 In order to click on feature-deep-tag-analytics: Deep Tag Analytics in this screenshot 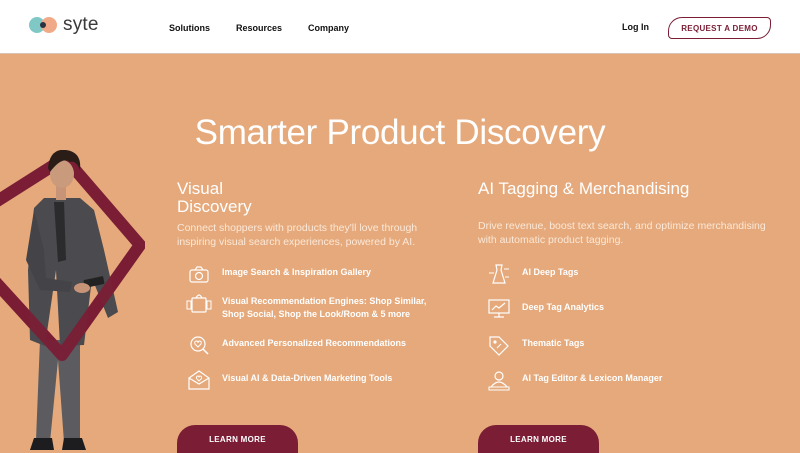, I will do `click(545, 309)`.